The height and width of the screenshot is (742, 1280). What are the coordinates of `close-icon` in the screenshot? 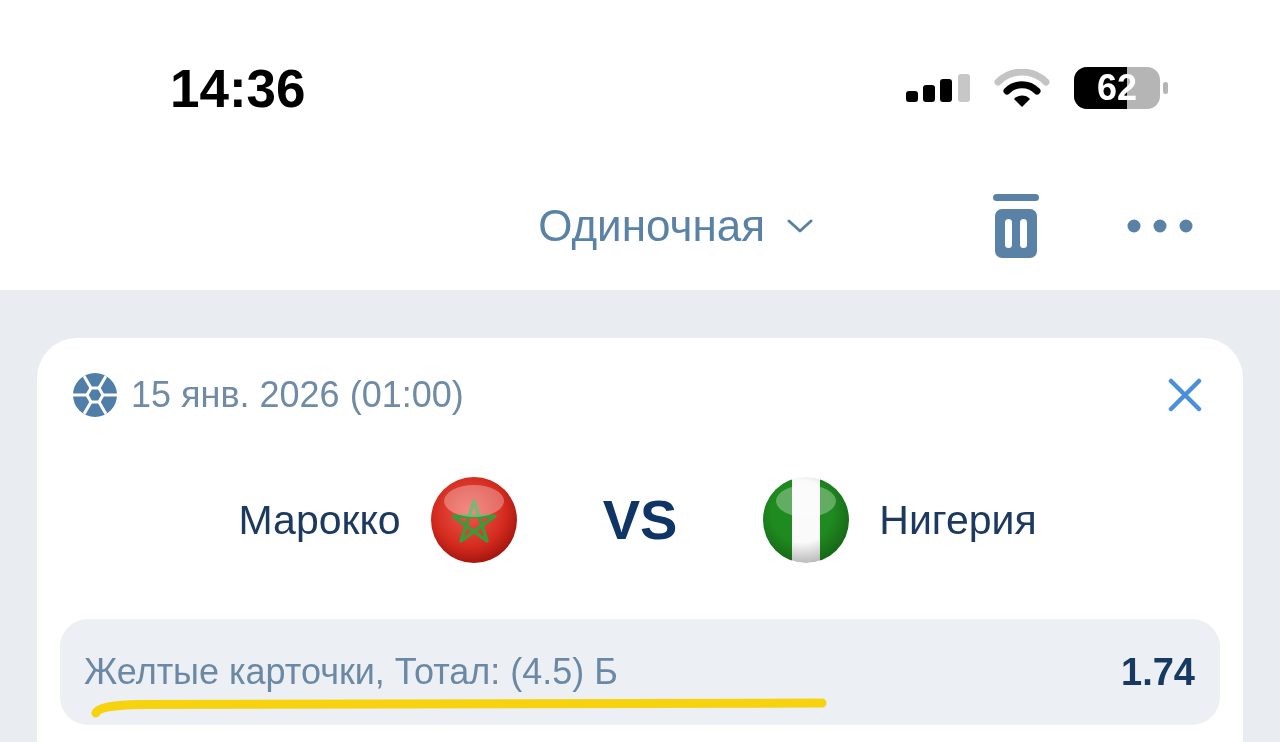 It's located at (1185, 395).